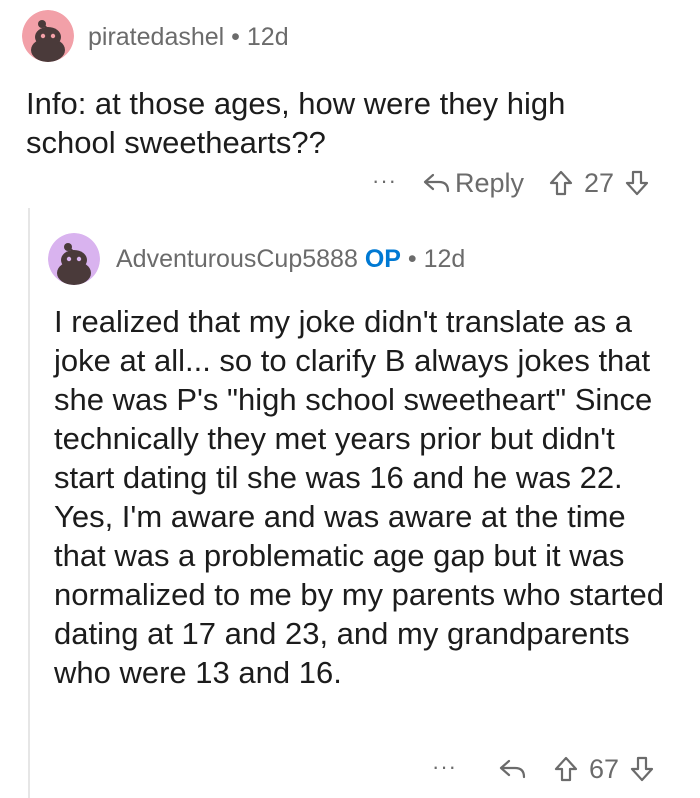  I want to click on comment-header: AdventurousCup5888 OP • 12d, so click(290, 259).